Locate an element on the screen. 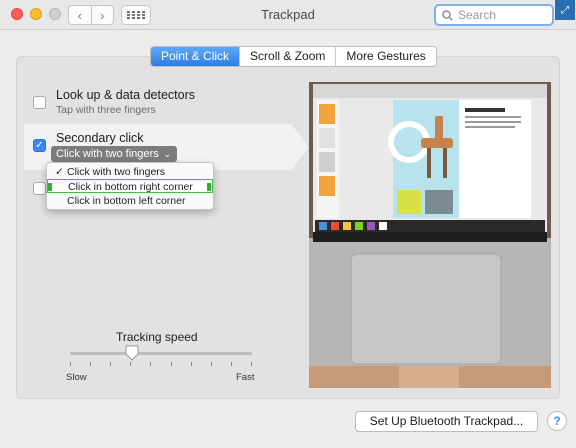 The width and height of the screenshot is (576, 448). checkmark-icon: ✓ is located at coordinates (39, 145).